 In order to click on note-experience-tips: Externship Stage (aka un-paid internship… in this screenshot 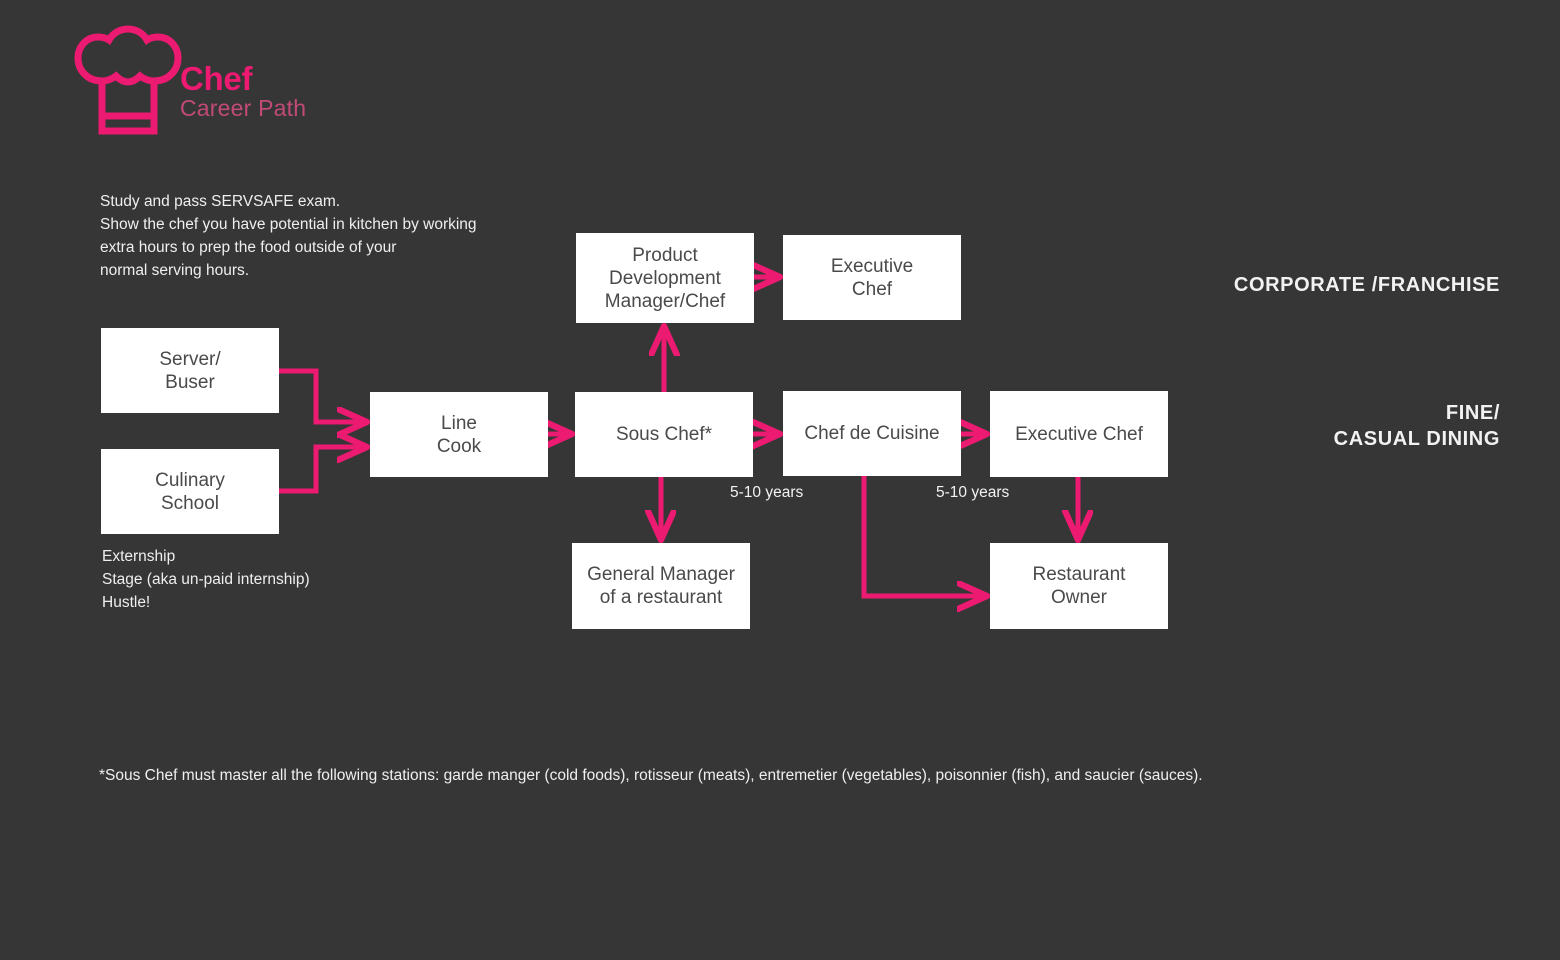, I will do `click(206, 579)`.